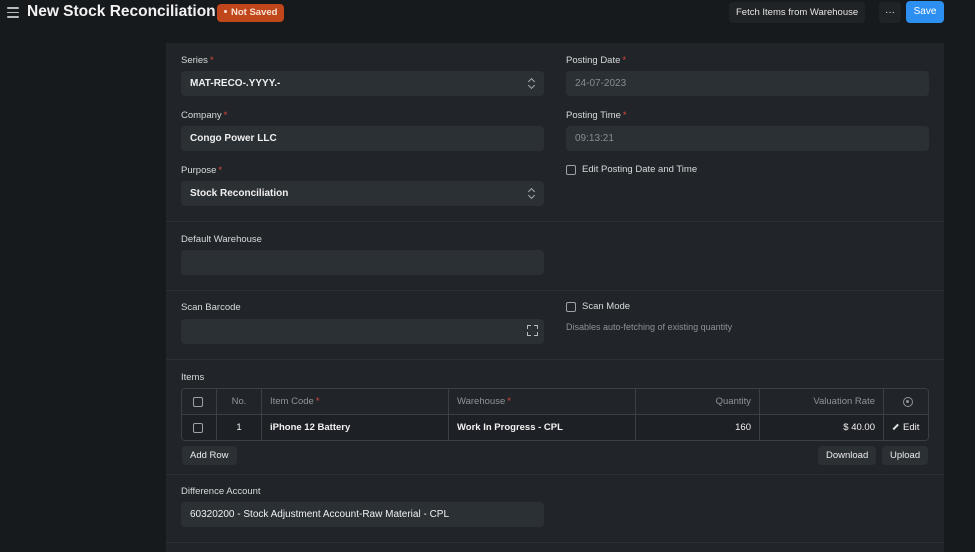  What do you see at coordinates (362, 193) in the screenshot?
I see `purpose-select: Stock Reconciliation` at bounding box center [362, 193].